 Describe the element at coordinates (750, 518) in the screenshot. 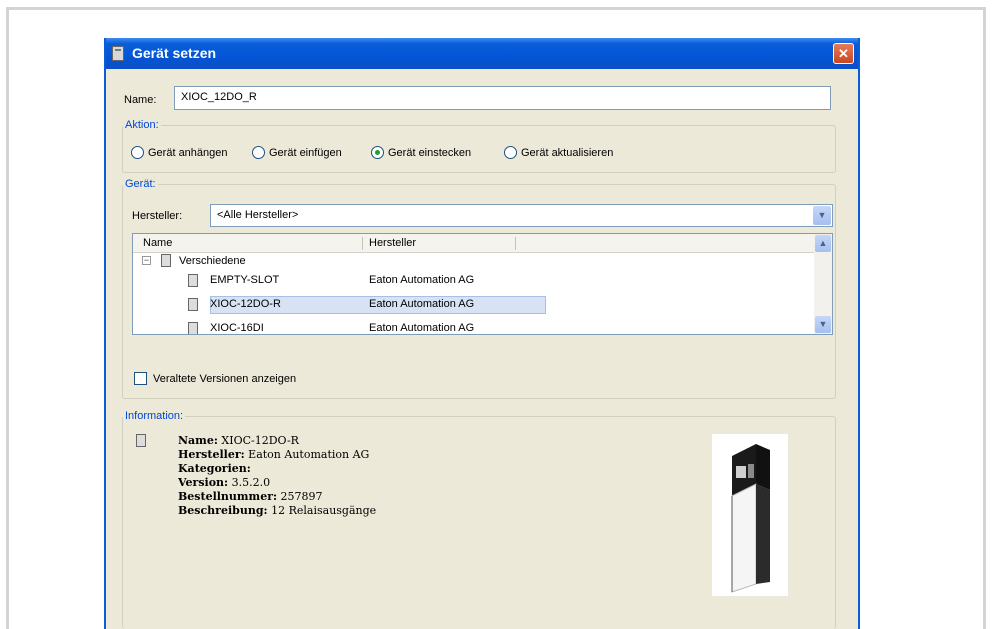

I see `product-illustration` at that location.